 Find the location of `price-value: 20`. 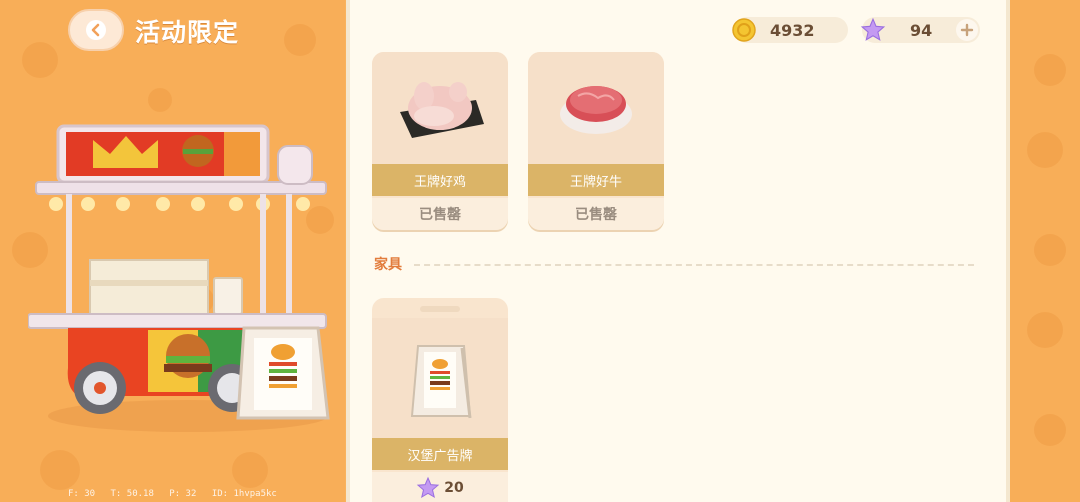

price-value: 20 is located at coordinates (454, 488).